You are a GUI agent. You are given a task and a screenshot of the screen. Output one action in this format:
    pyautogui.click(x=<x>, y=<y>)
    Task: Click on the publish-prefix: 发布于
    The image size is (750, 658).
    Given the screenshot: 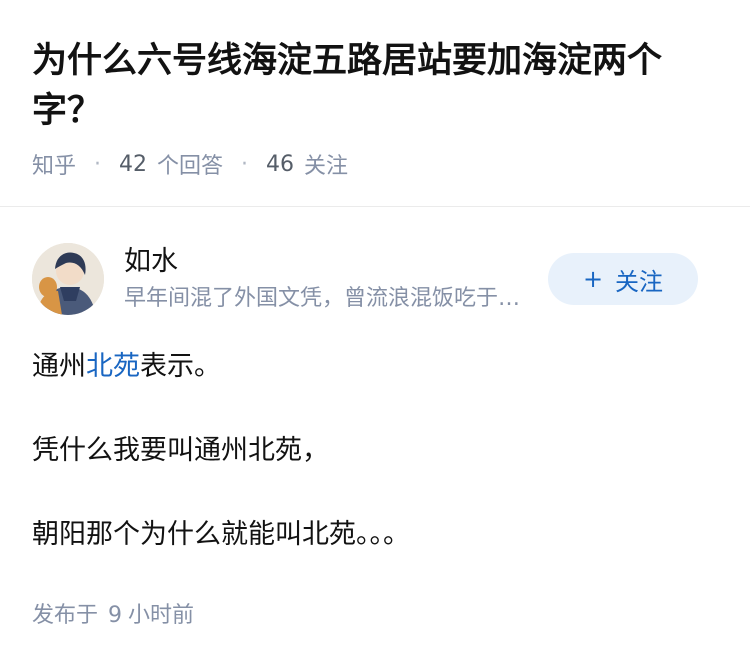 What is the action you would take?
    pyautogui.click(x=65, y=615)
    